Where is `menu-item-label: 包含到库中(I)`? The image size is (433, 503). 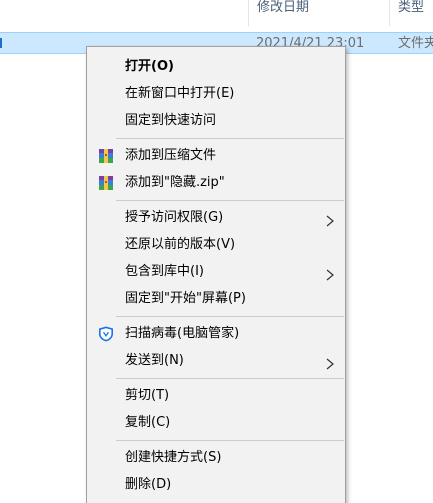 menu-item-label: 包含到库中(I) is located at coordinates (164, 271).